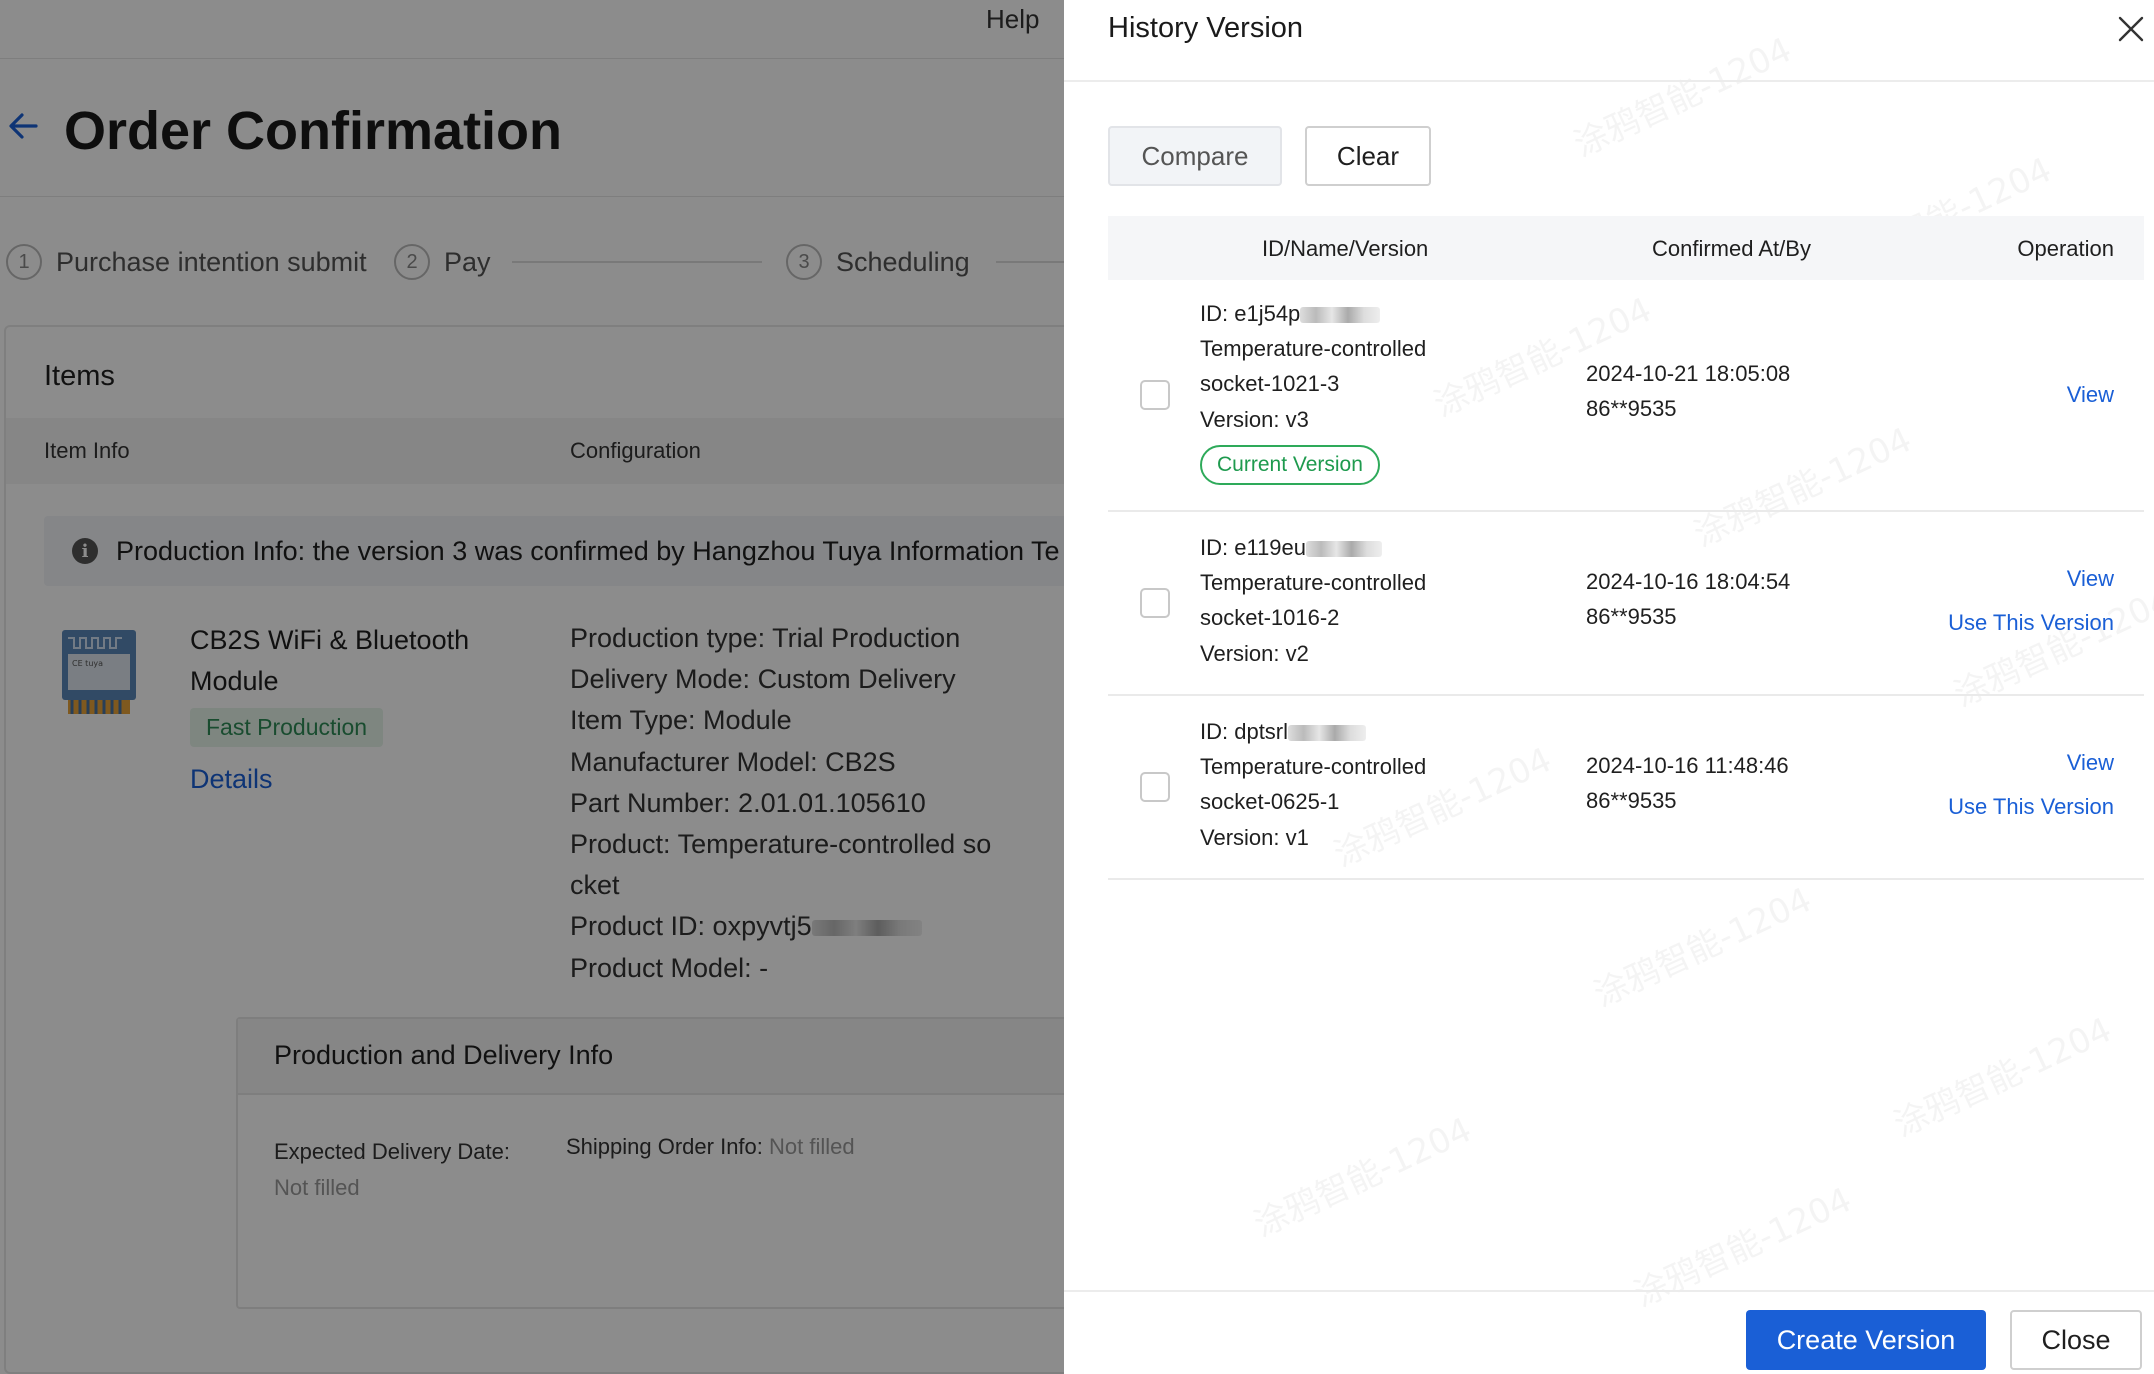 This screenshot has width=2154, height=1374. What do you see at coordinates (2076, 1340) in the screenshot?
I see `close-button: Close` at bounding box center [2076, 1340].